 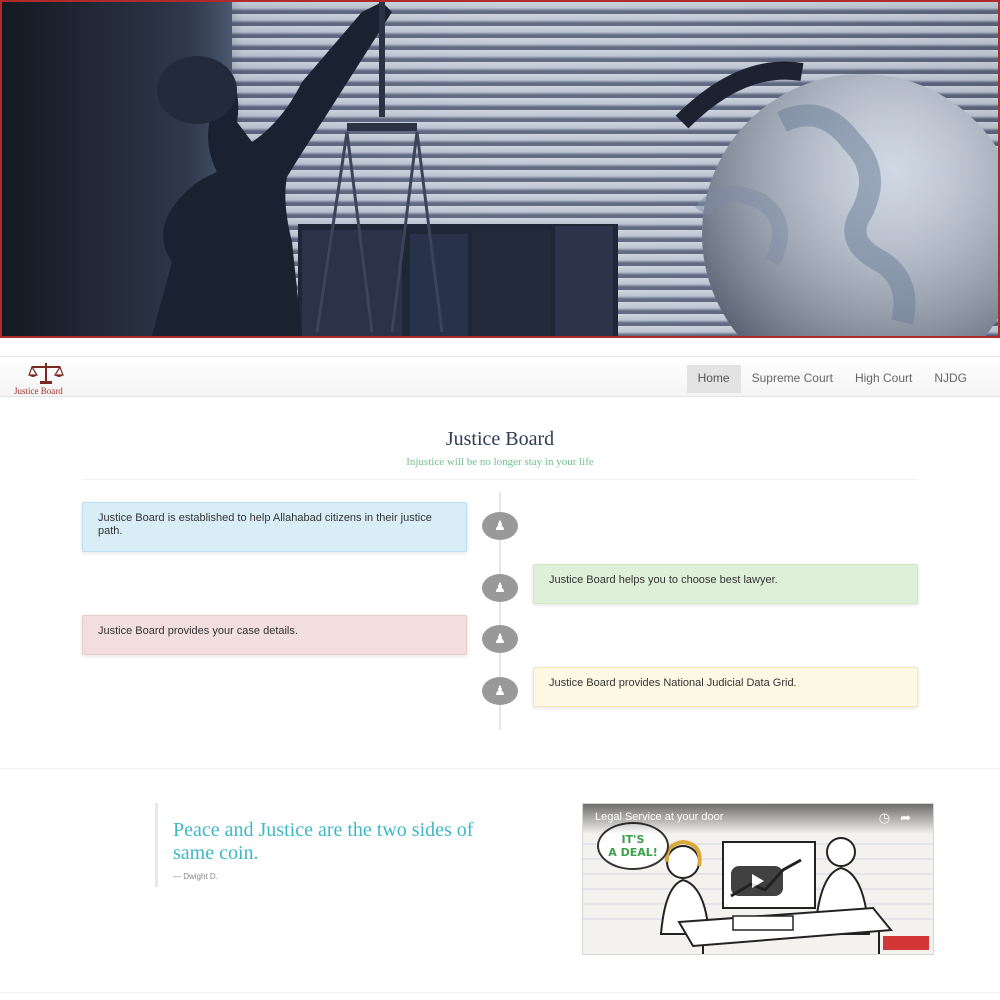 I want to click on speech-bubble-line: A DEAL!, so click(x=633, y=852).